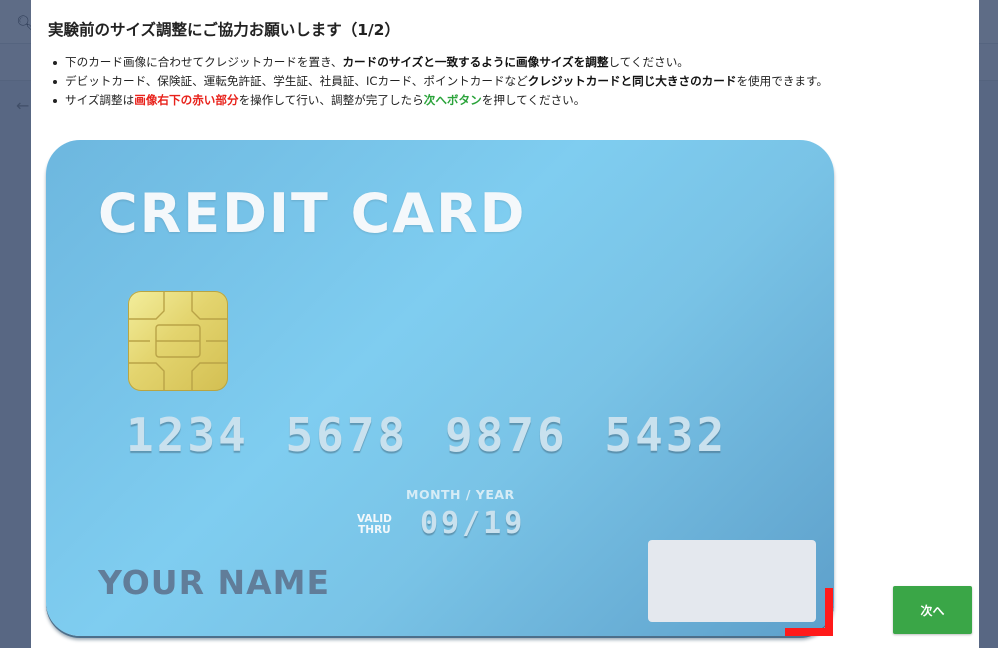 This screenshot has width=998, height=648. What do you see at coordinates (186, 100) in the screenshot?
I see `instruction-emphasis-red: 画像右下の赤い部分` at bounding box center [186, 100].